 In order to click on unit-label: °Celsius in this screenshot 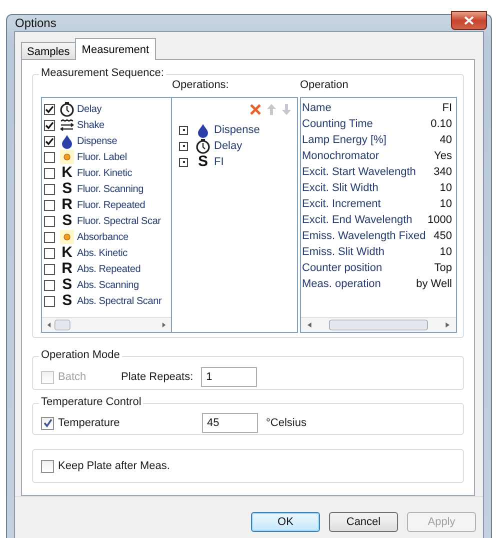, I will do `click(286, 423)`.